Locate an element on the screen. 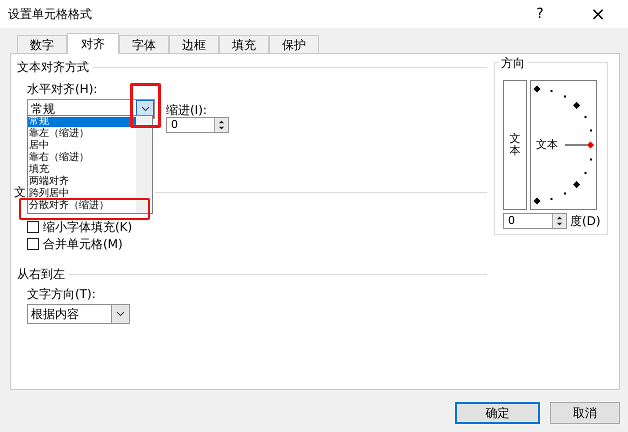  highlight-frame is located at coordinates (145, 105).